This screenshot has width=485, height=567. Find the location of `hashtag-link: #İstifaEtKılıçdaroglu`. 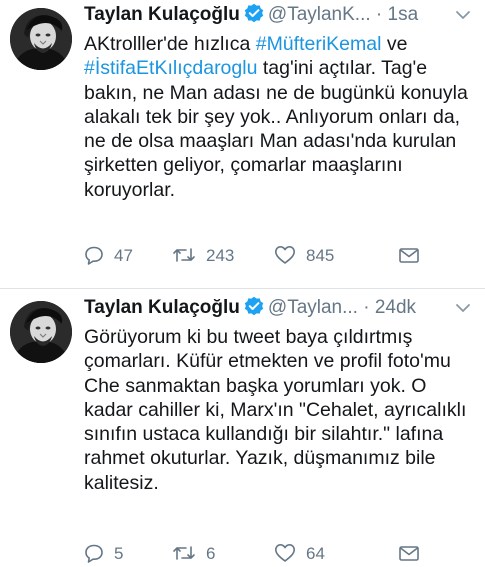

hashtag-link: #İstifaEtKılıçdaroglu is located at coordinates (170, 68).